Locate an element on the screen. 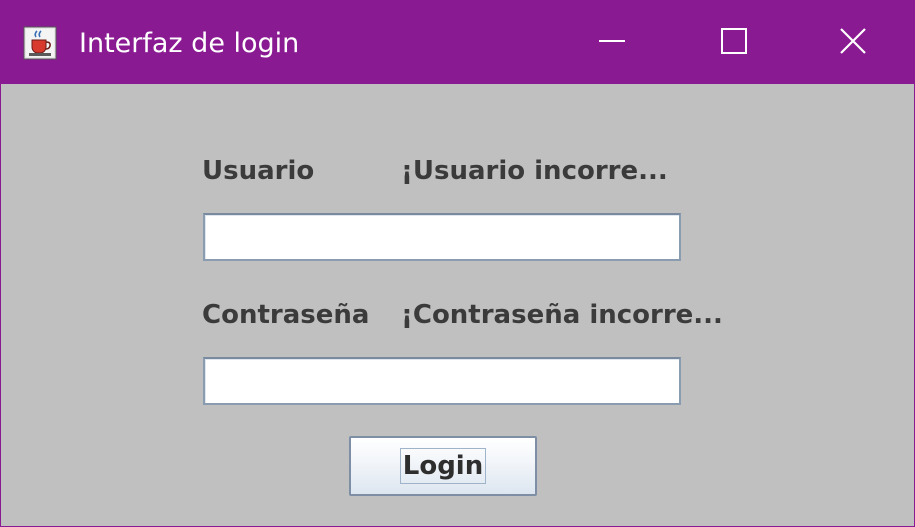 Image resolution: width=915 pixels, height=527 pixels. java-coffee-cup-icon is located at coordinates (40, 43).